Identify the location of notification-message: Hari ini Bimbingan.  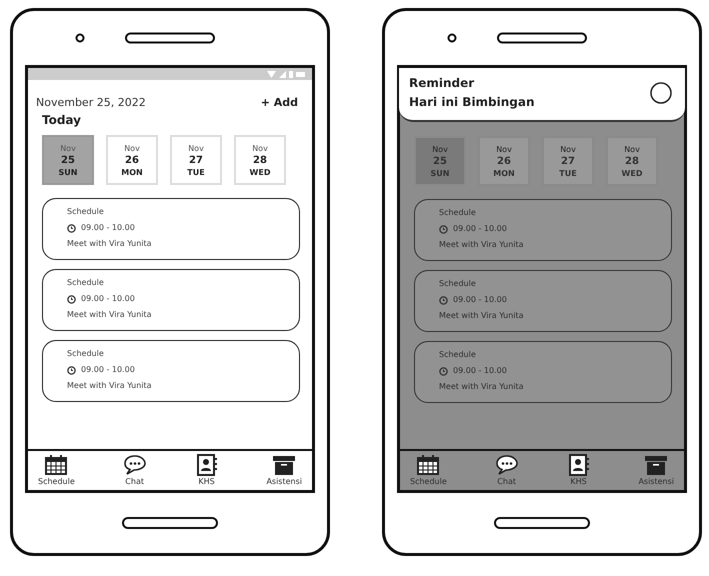
(472, 102).